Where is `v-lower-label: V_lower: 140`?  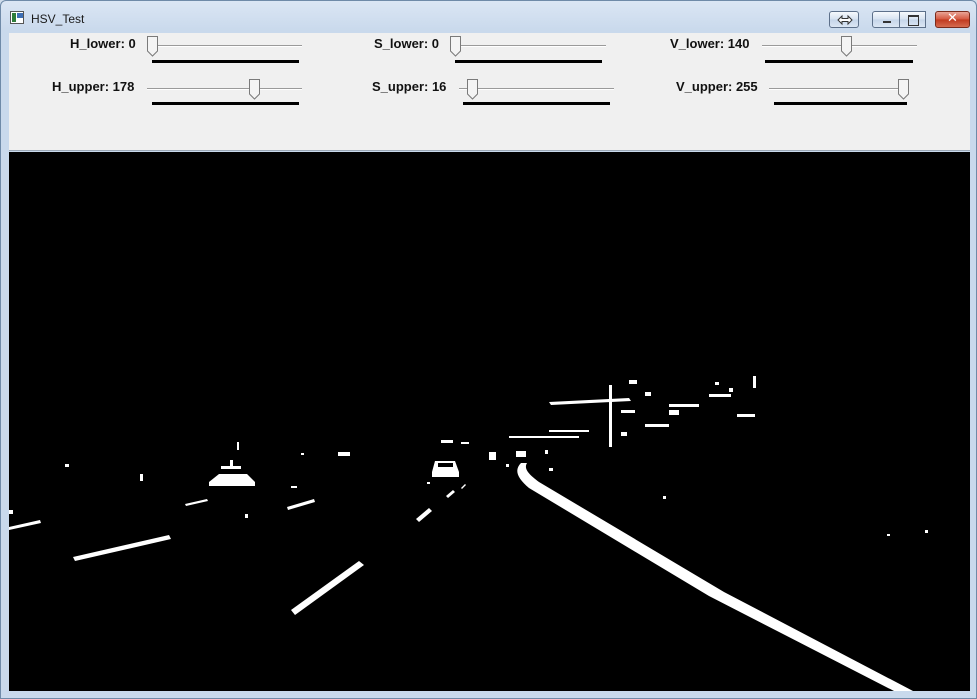
v-lower-label: V_lower: 140 is located at coordinates (710, 43).